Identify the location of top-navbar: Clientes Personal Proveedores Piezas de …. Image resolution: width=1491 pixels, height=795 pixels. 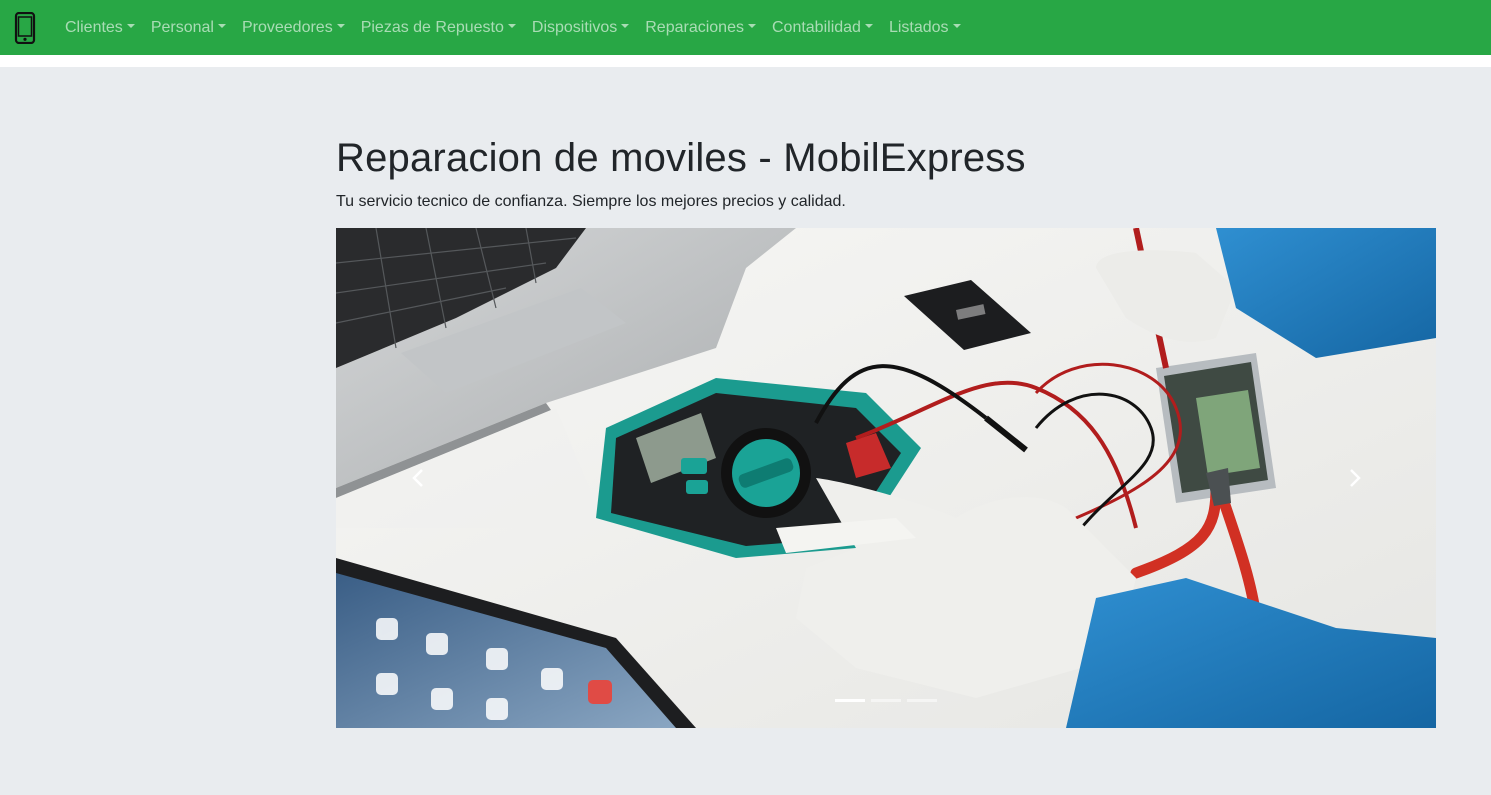
(745, 27).